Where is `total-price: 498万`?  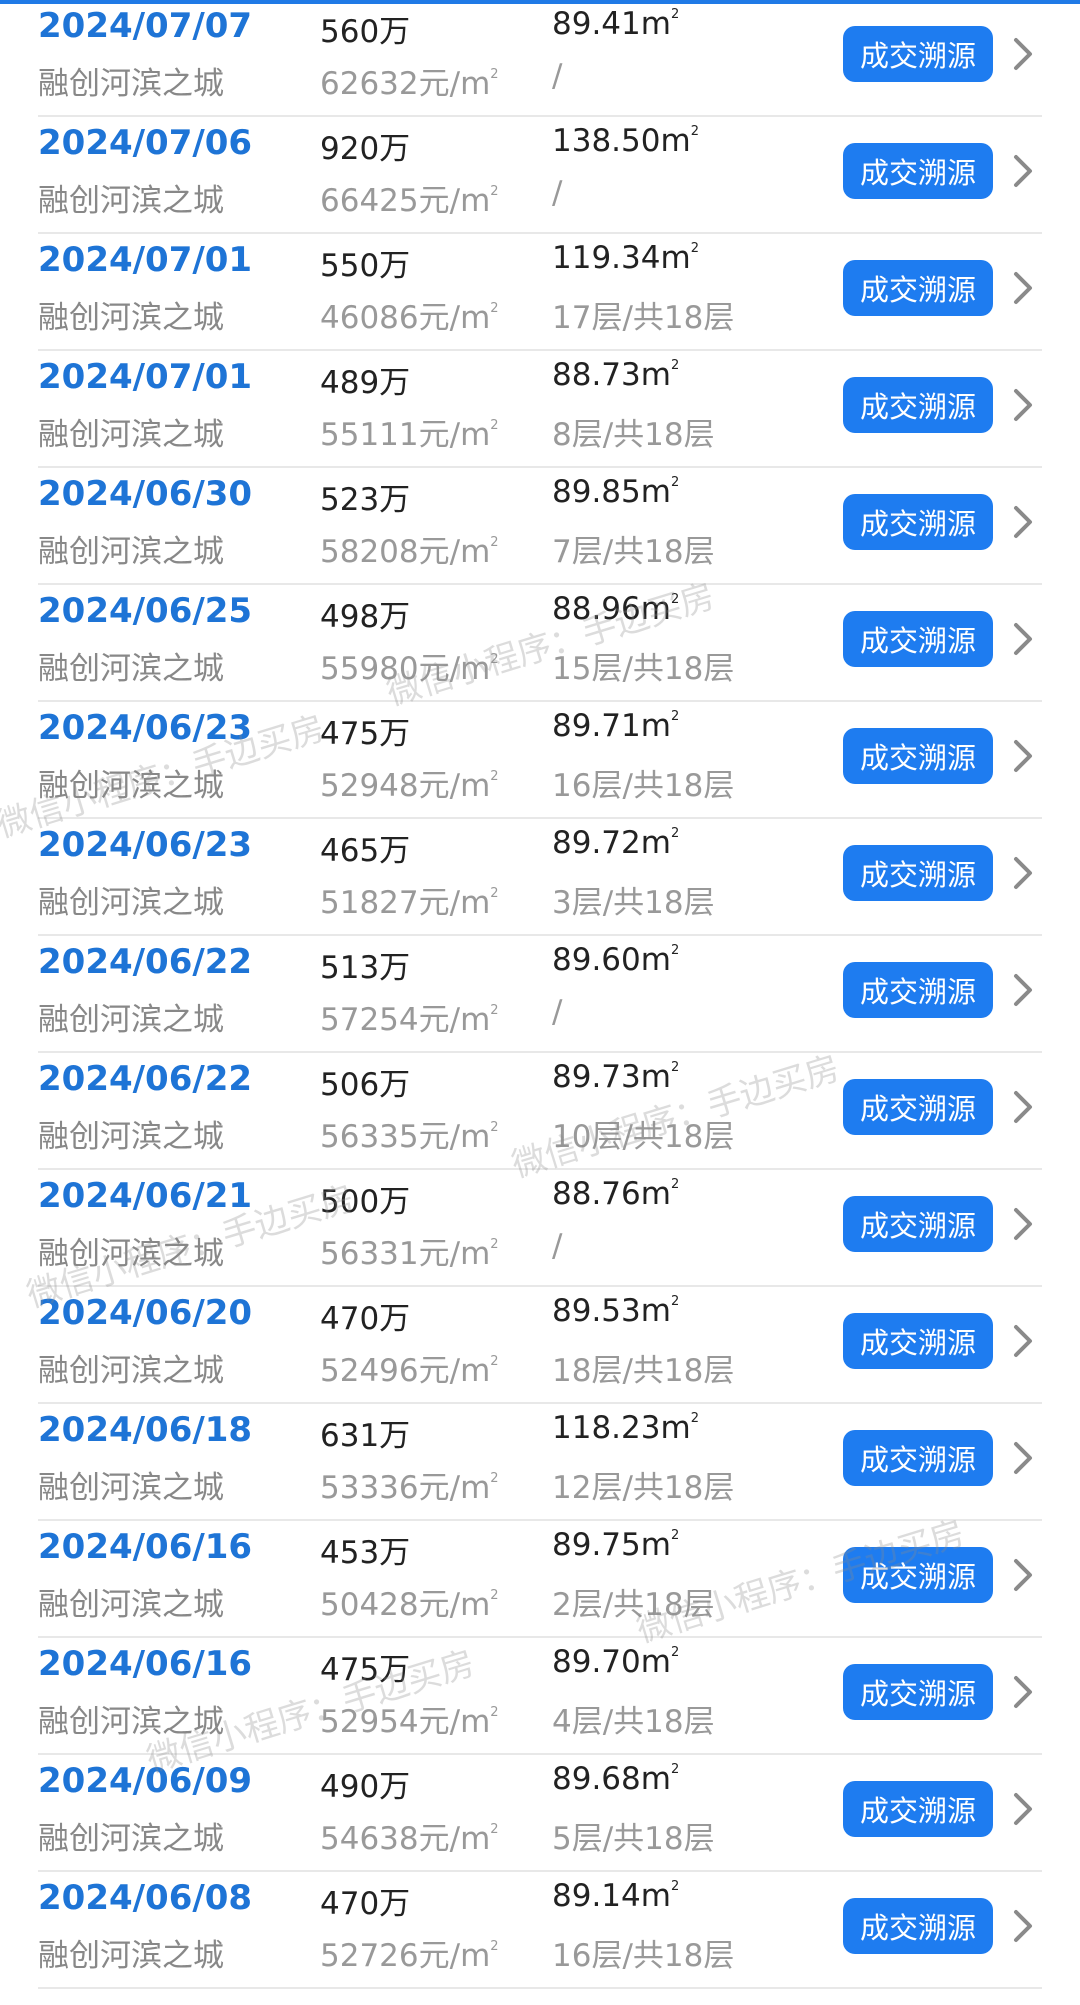
total-price: 498万 is located at coordinates (365, 617).